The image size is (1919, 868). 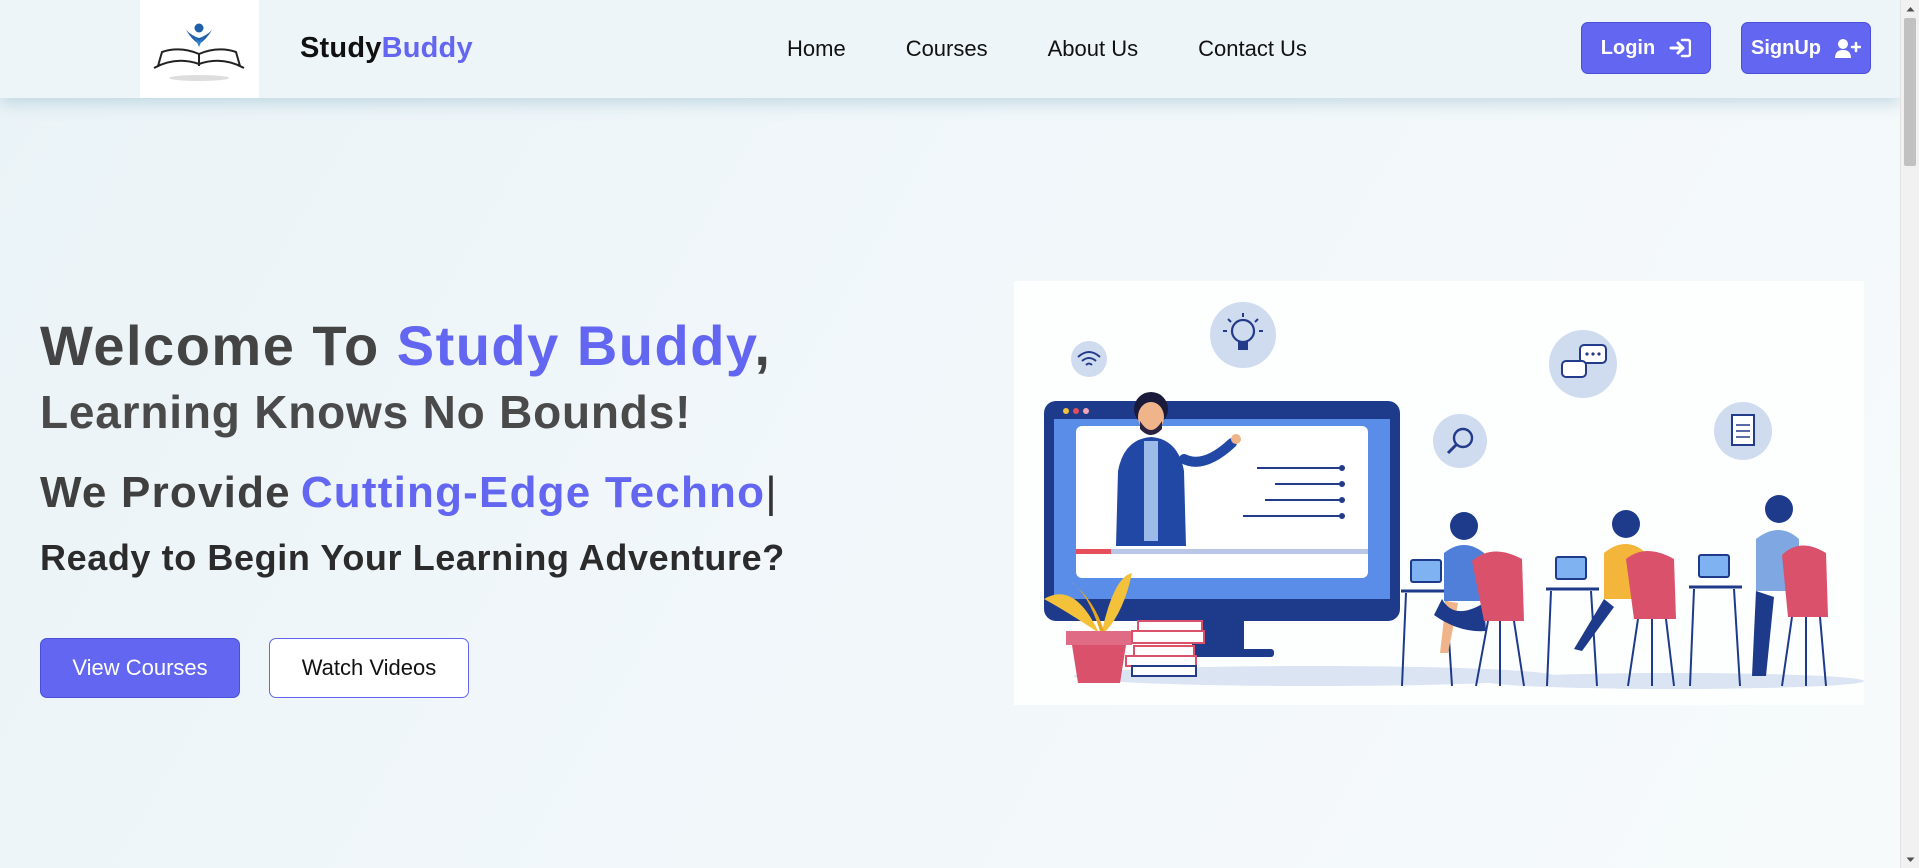 What do you see at coordinates (1680, 48) in the screenshot?
I see `login-arrow-icon` at bounding box center [1680, 48].